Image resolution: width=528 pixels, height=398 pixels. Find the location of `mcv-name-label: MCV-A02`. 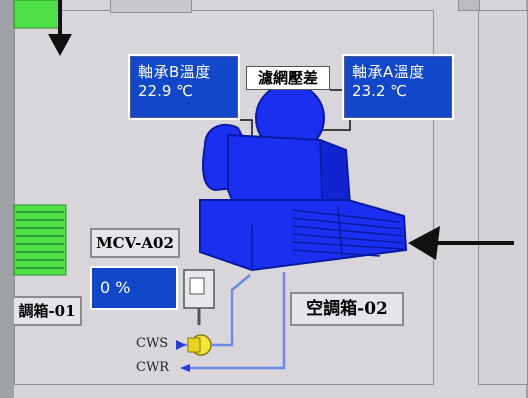

mcv-name-label: MCV-A02 is located at coordinates (135, 243).